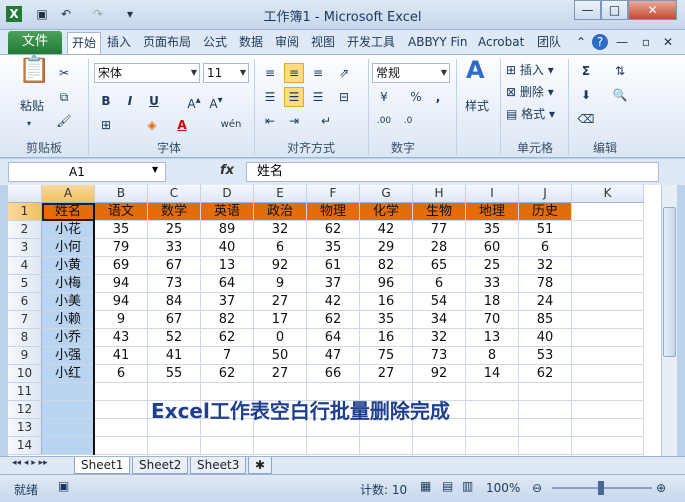 Image resolution: width=685 pixels, height=502 pixels. I want to click on cell: 67, so click(174, 266).